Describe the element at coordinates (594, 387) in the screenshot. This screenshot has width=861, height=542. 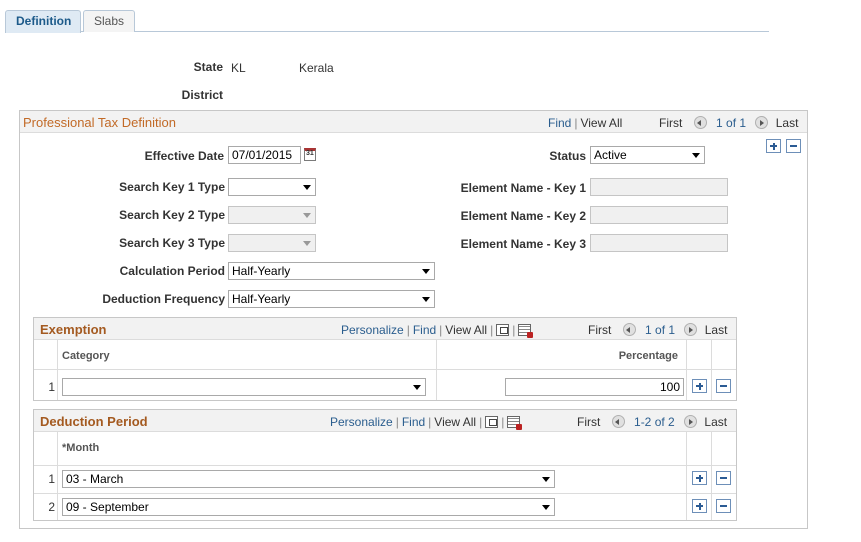
I see `percentage-input` at that location.